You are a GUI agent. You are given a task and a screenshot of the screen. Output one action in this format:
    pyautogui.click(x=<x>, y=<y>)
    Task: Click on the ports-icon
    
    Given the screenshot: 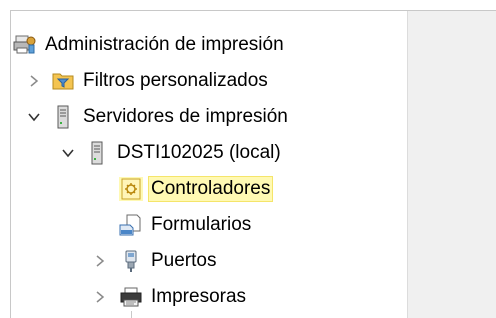 What is the action you would take?
    pyautogui.click(x=131, y=261)
    